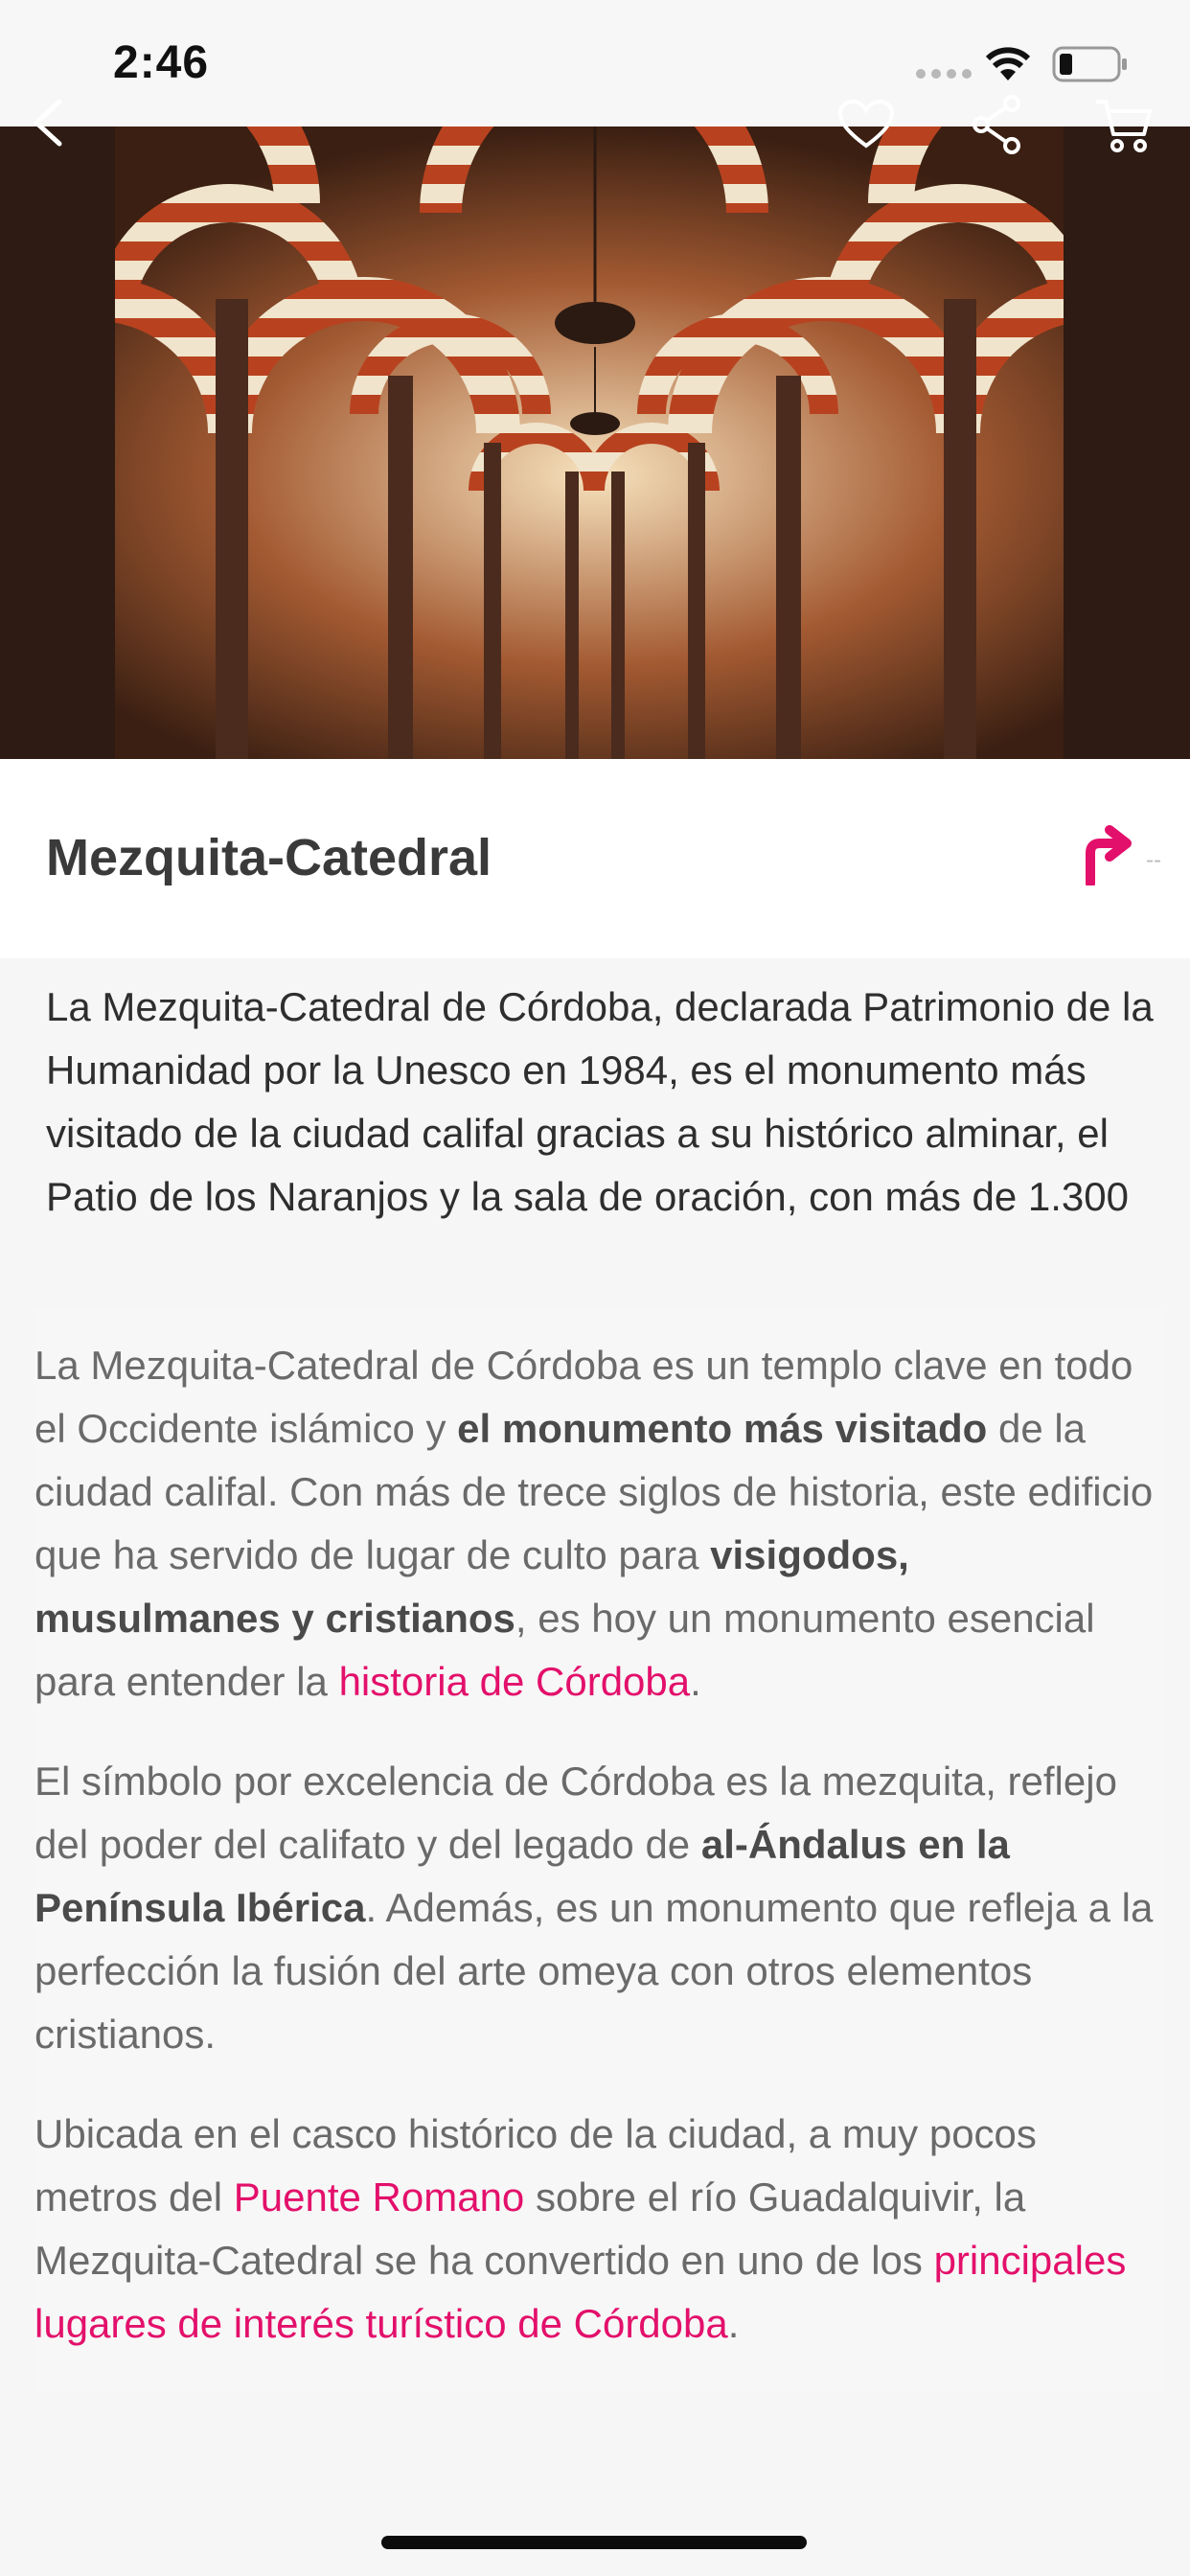 This screenshot has width=1190, height=2576. Describe the element at coordinates (515, 1681) in the screenshot. I see `link-historia-de-cordoba: historia de Córdoba` at that location.